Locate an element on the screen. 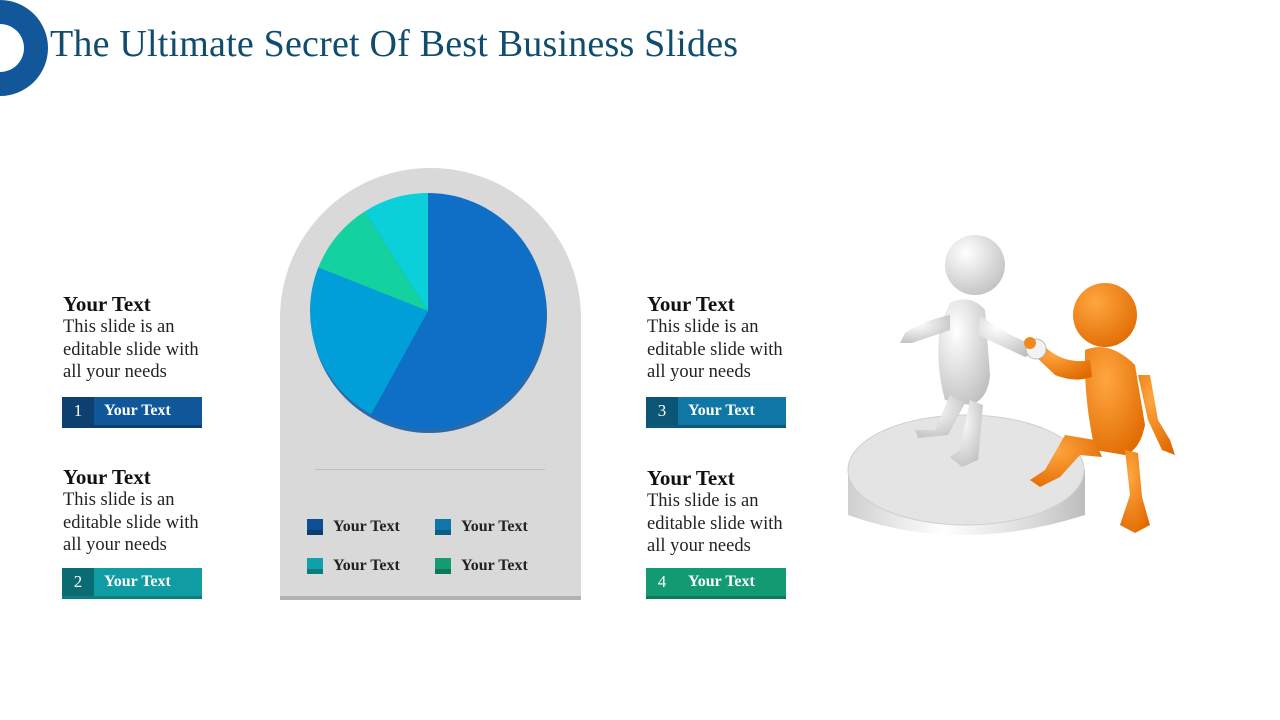 The width and height of the screenshot is (1280, 720). tag-number: 4 is located at coordinates (662, 582).